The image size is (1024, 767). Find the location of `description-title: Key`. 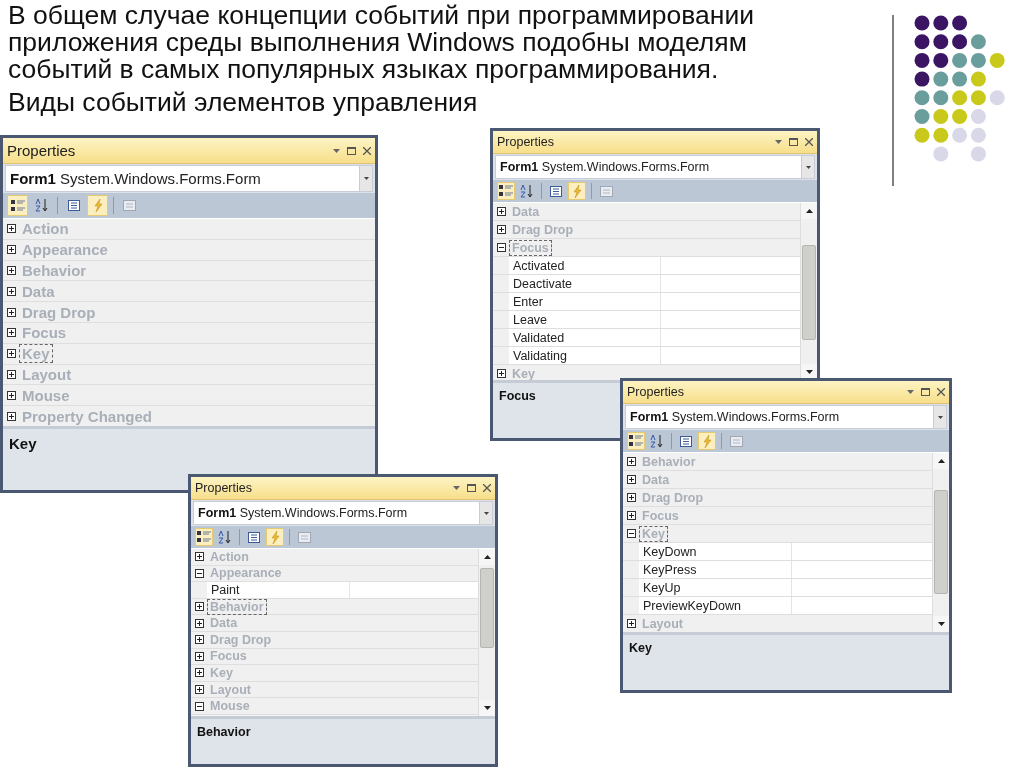

description-title: Key is located at coordinates (640, 648).